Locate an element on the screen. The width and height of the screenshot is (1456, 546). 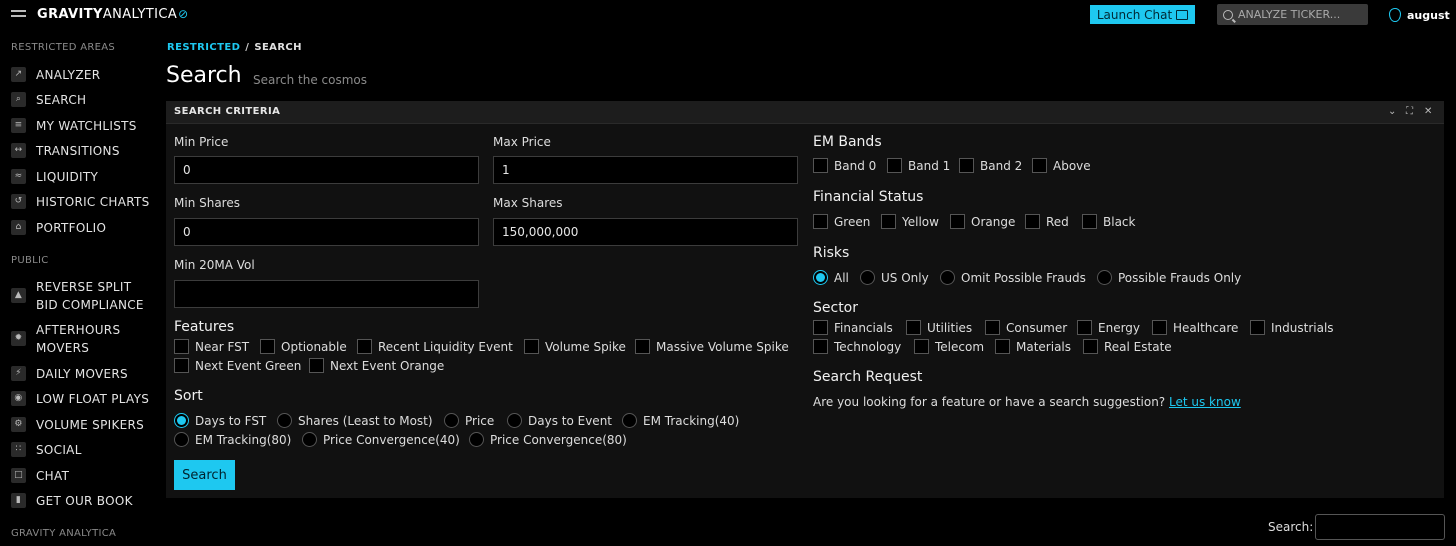
close-icon: ✕ is located at coordinates (1428, 111).